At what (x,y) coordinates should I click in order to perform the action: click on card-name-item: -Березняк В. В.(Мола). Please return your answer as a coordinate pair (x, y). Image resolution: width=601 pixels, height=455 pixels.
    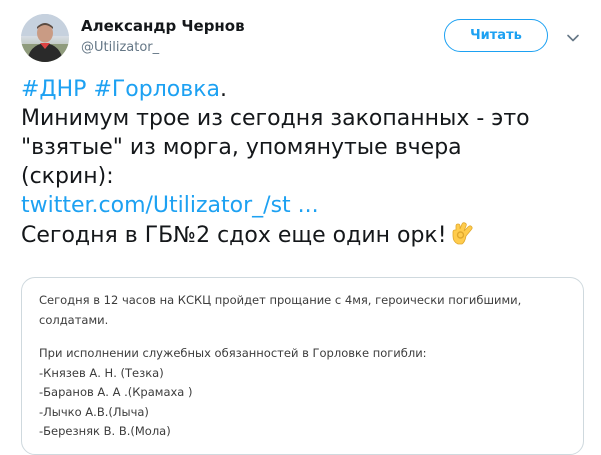
    Looking at the image, I should click on (105, 431).